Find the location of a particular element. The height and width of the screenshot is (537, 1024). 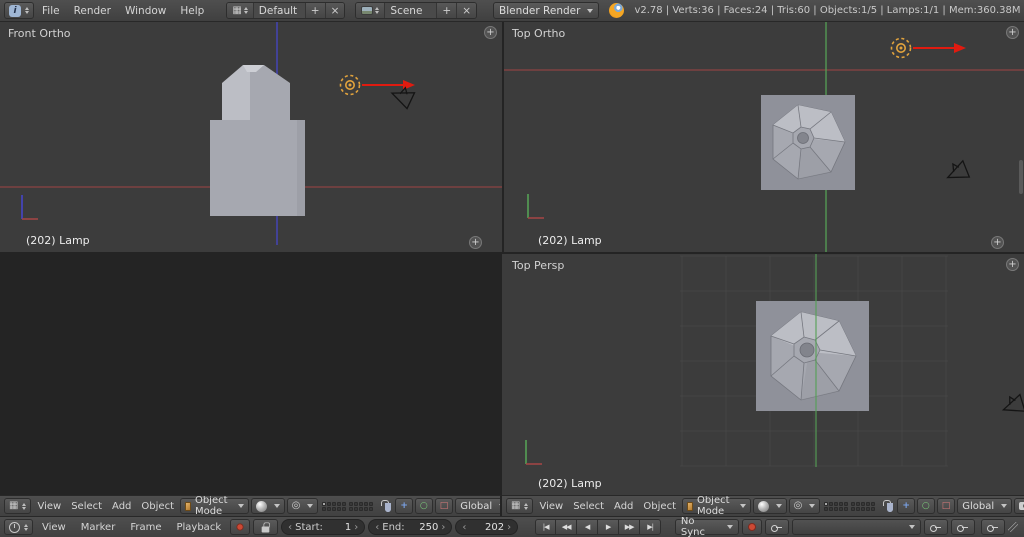

editor-type-button: i is located at coordinates (19, 10).